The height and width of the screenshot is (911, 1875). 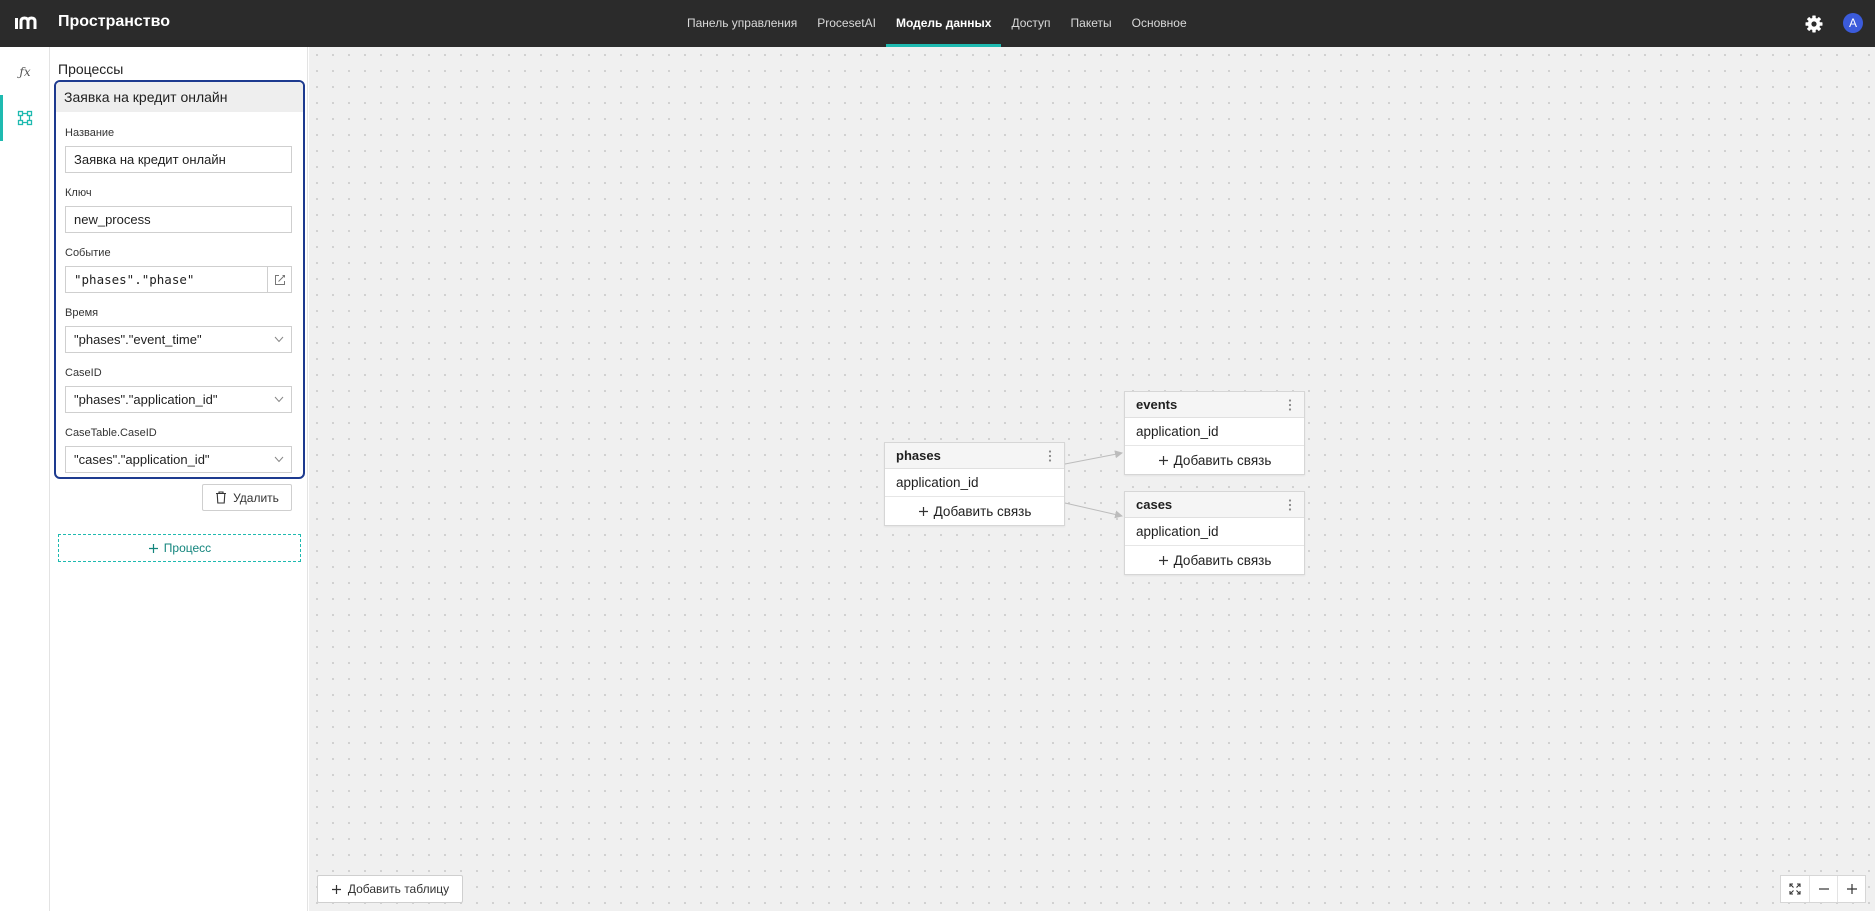 I want to click on caseid-select-value: "phases"."application_id", so click(x=146, y=399).